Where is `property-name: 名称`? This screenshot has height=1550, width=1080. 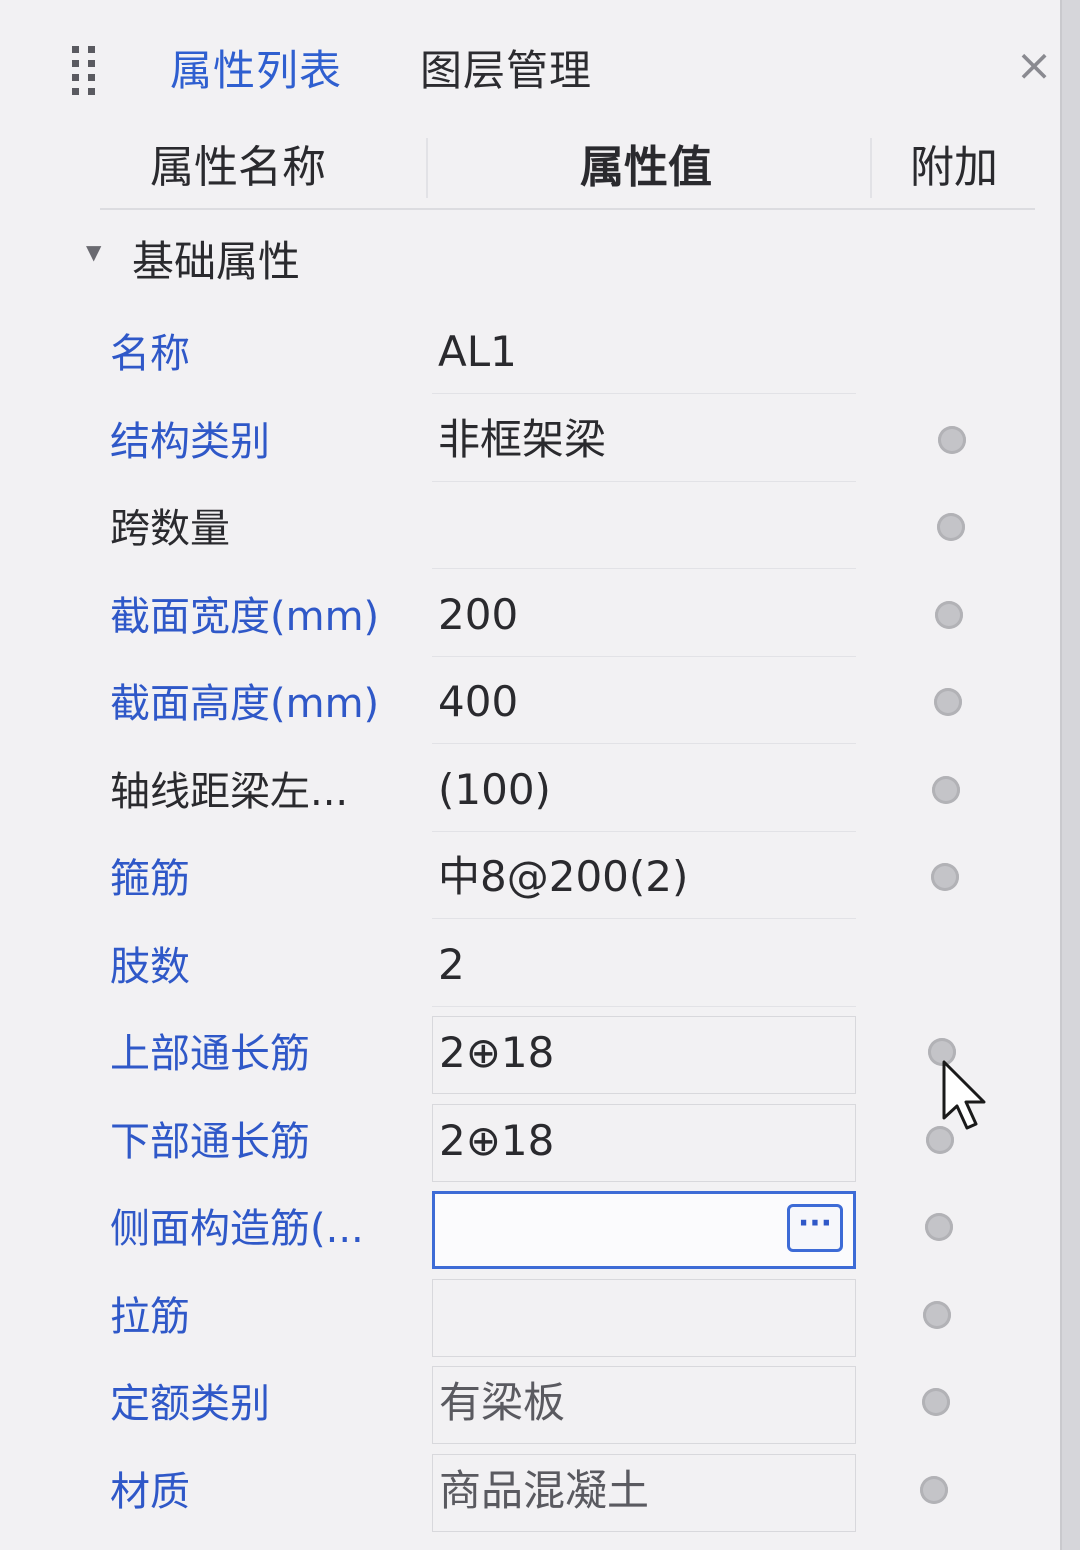
property-name: 名称 is located at coordinates (150, 354).